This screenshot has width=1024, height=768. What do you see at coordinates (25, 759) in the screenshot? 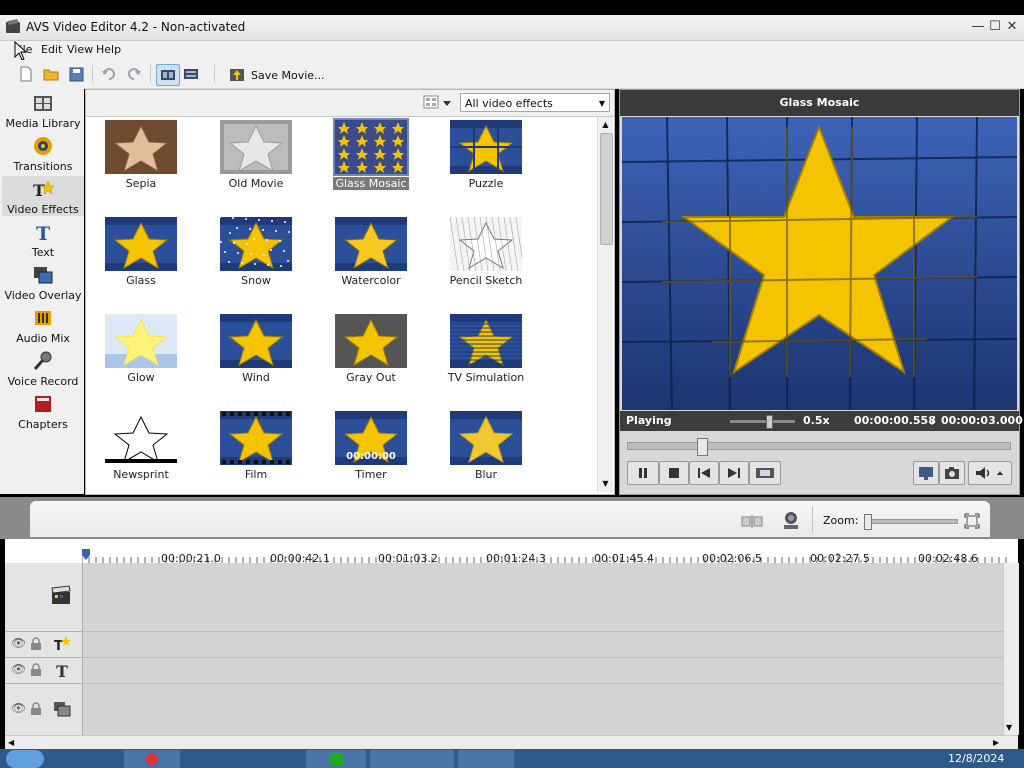
I see `start-button` at bounding box center [25, 759].